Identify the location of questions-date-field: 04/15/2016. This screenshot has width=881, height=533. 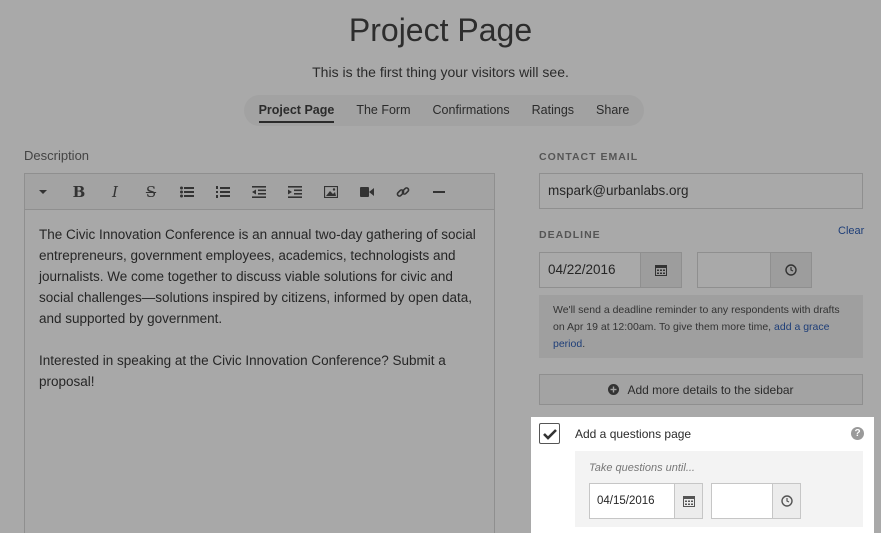
(646, 501).